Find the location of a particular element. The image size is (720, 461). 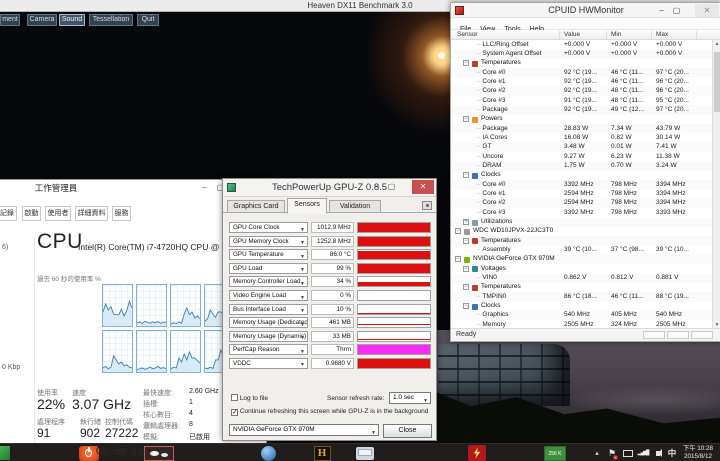

touch-keyboard-icon is located at coordinates (627, 452).